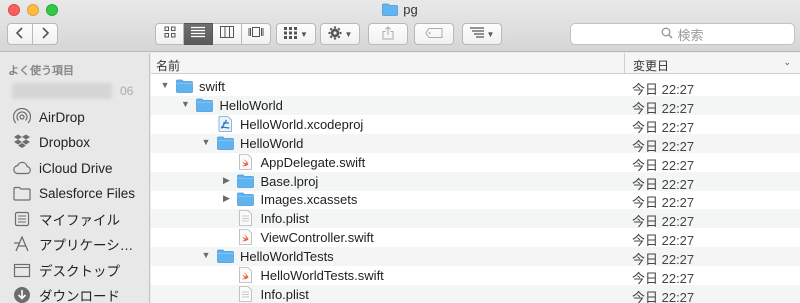 This screenshot has height=303, width=800. What do you see at coordinates (22, 244) in the screenshot?
I see `applications-icon` at bounding box center [22, 244].